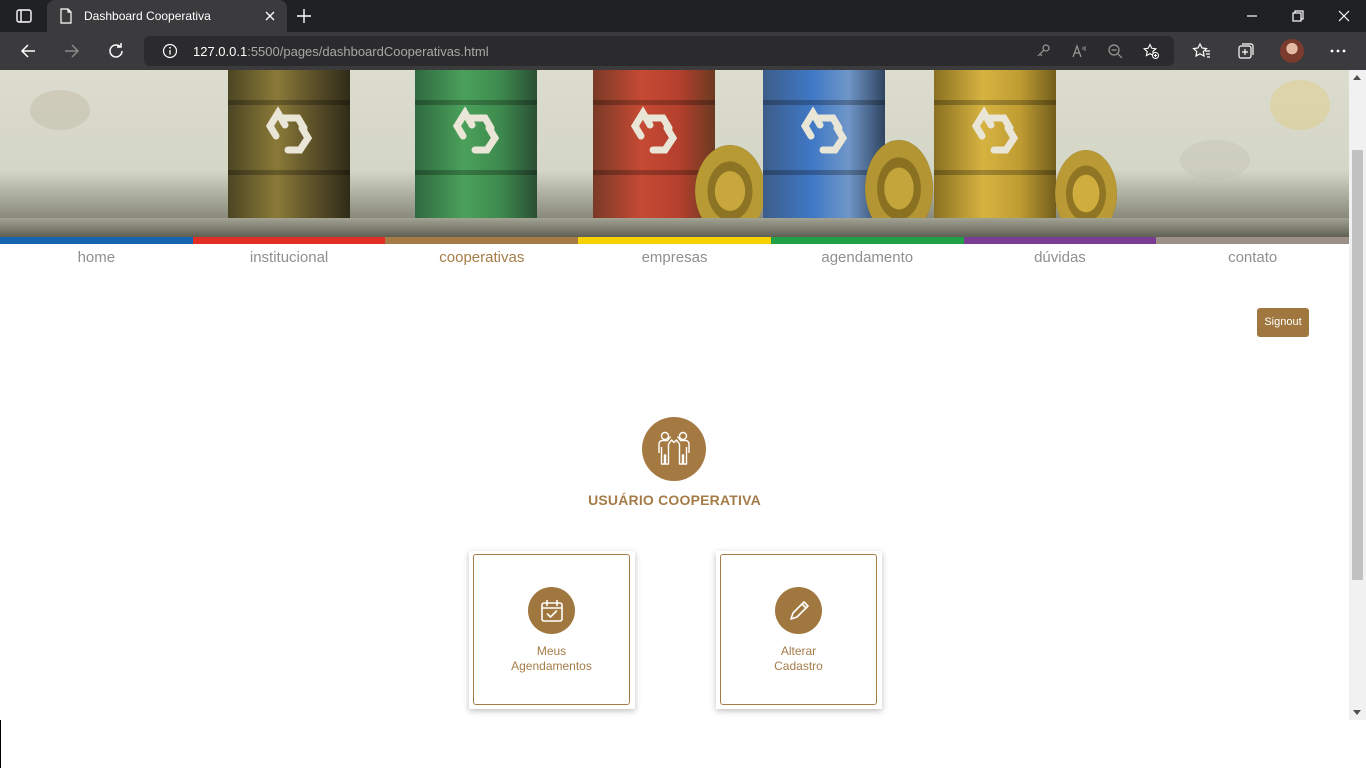 The width and height of the screenshot is (1366, 768). I want to click on scroll-thumb, so click(1357, 365).